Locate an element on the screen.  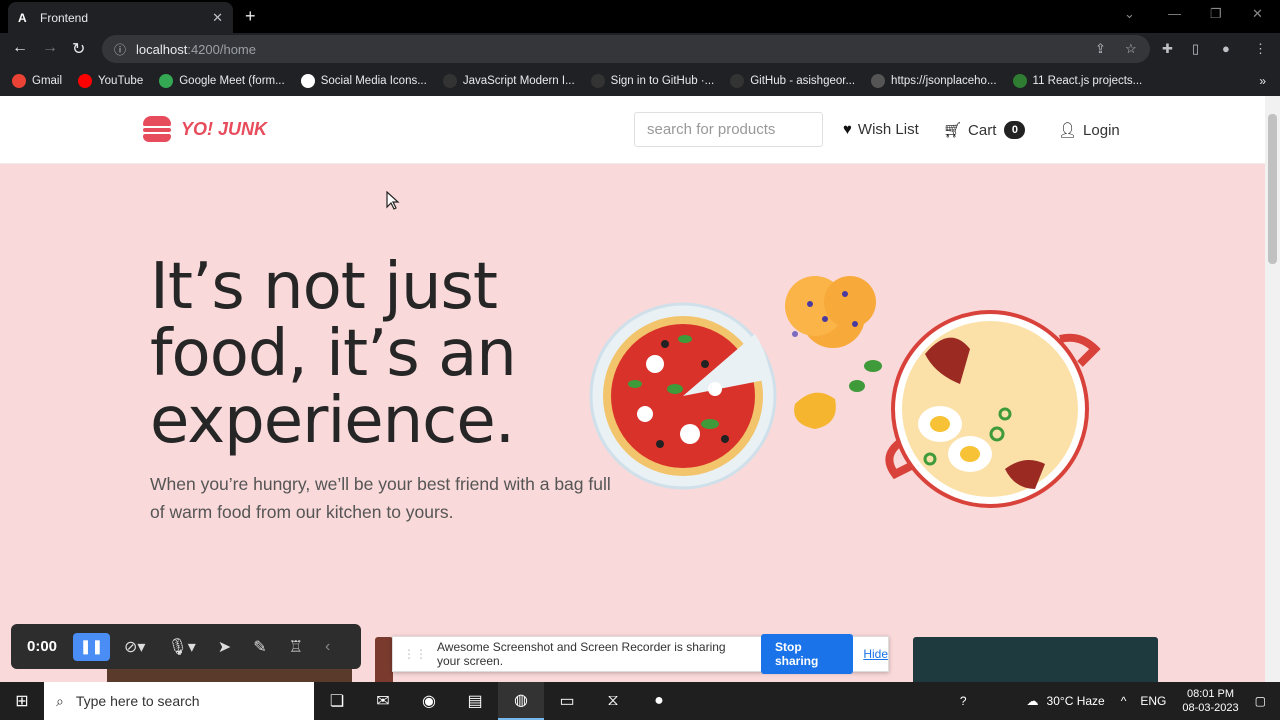
mail-icon: ✉ is located at coordinates (383, 701).